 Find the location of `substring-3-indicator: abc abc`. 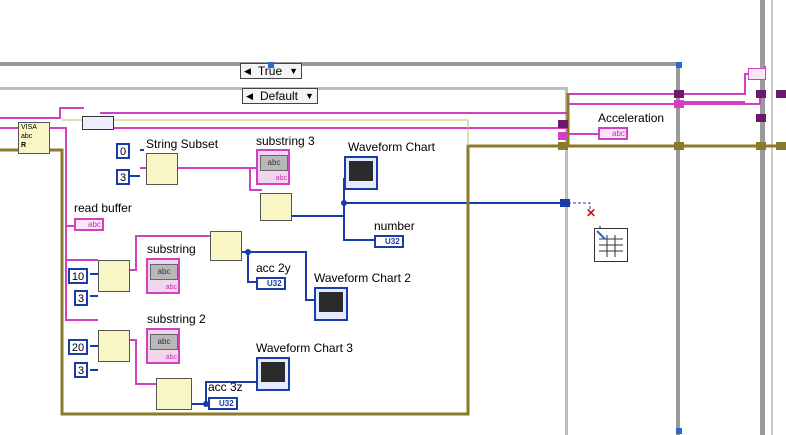

substring-3-indicator: abc abc is located at coordinates (273, 167).